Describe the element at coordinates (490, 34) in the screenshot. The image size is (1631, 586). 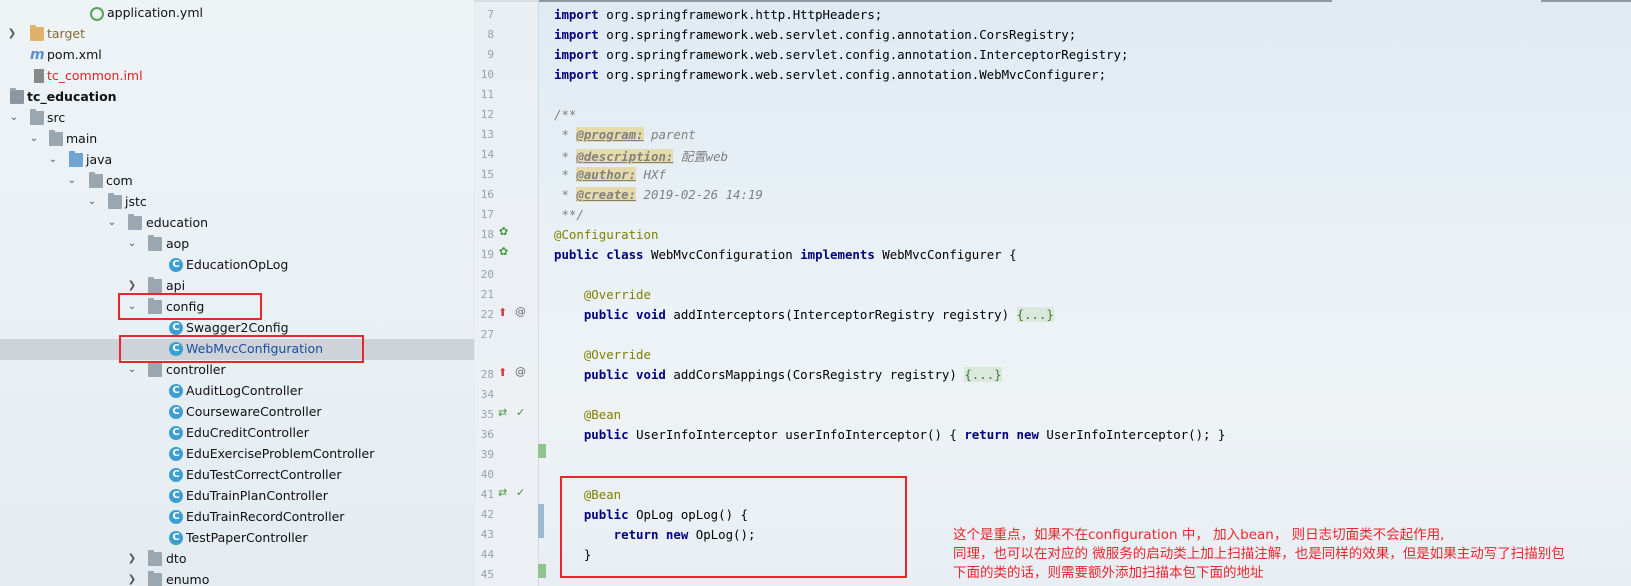
I see `line-number: 8` at that location.